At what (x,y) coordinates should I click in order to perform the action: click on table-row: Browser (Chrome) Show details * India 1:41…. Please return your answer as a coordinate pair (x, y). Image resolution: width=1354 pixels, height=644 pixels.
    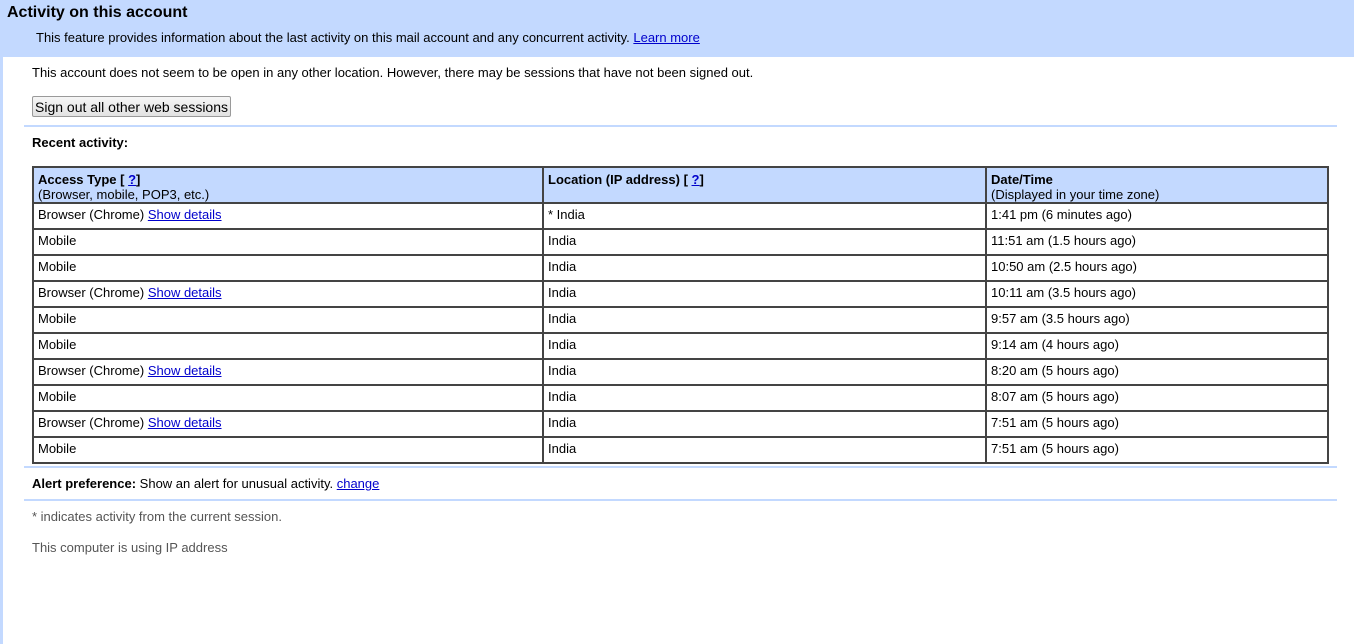
    Looking at the image, I should click on (680, 216).